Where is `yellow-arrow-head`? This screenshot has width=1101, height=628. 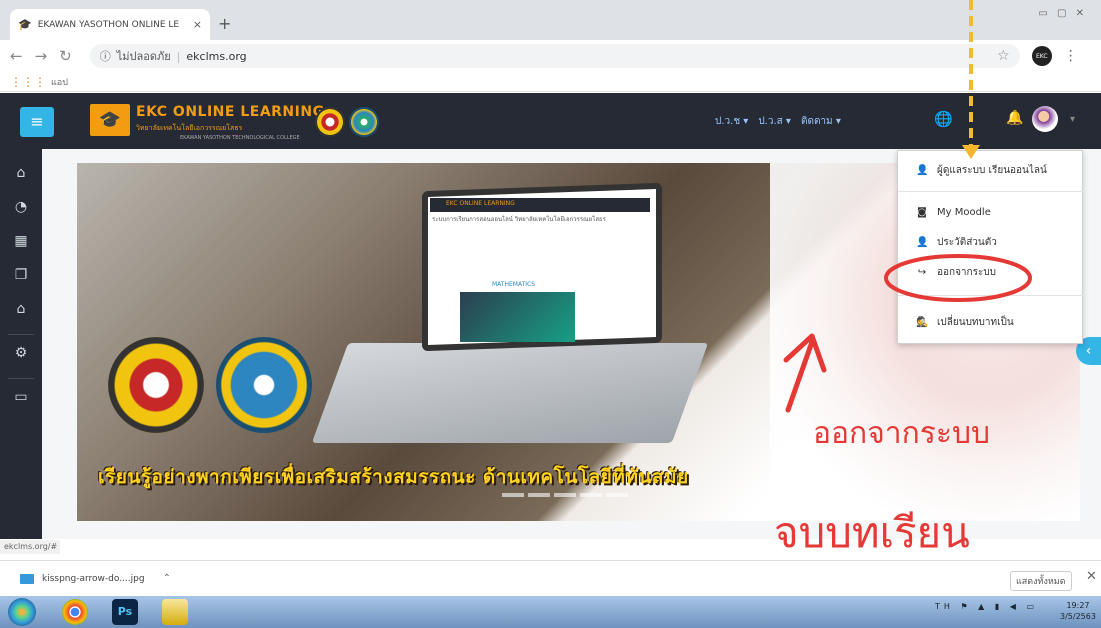
yellow-arrow-head is located at coordinates (971, 152).